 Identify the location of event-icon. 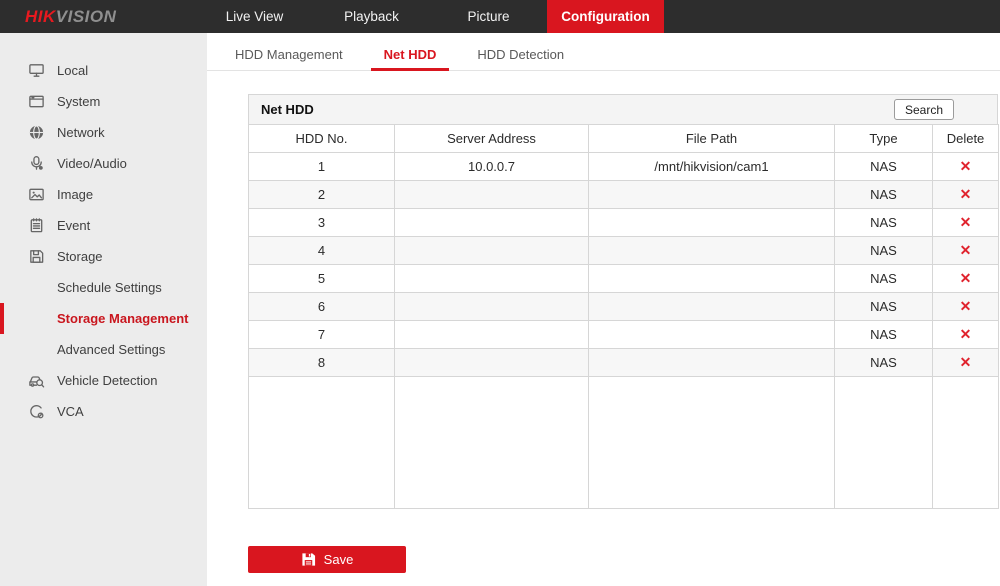
(36, 225).